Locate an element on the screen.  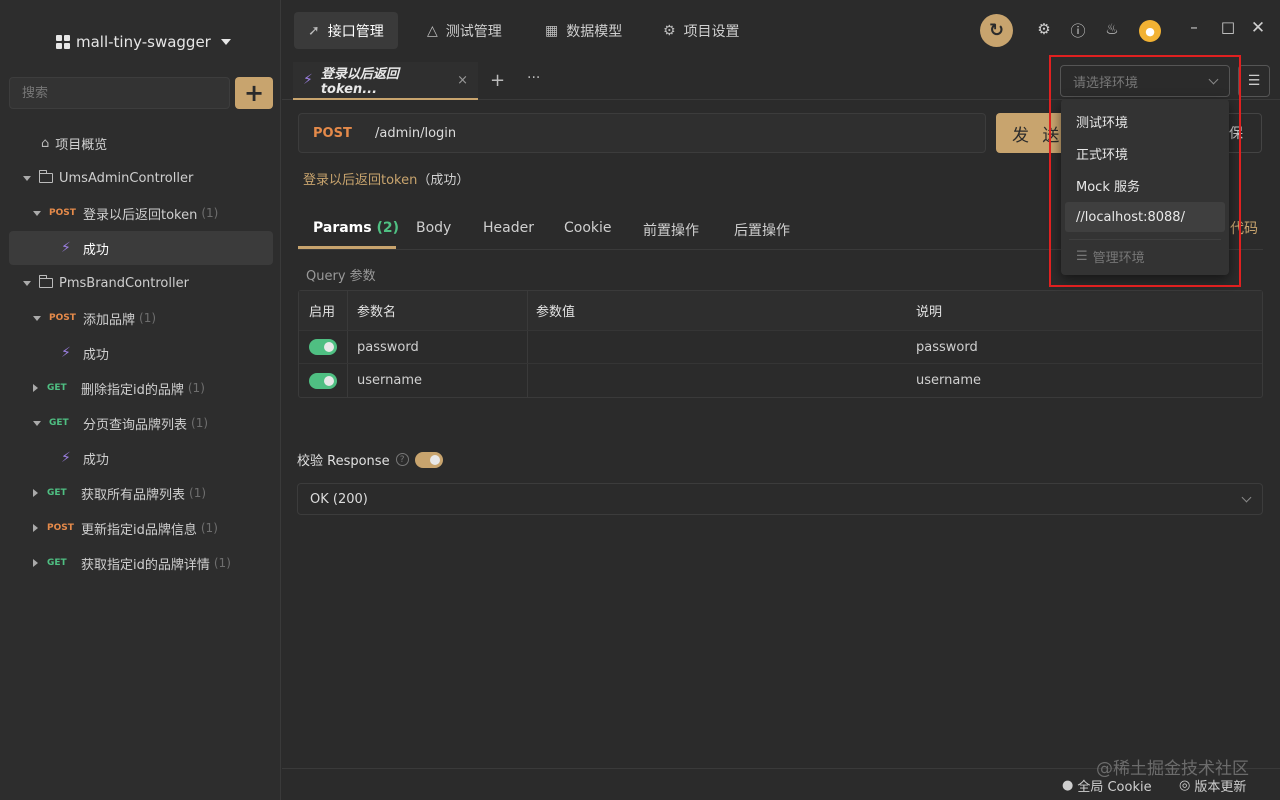
tree-api-item: POST 登录以后返回token (1) is located at coordinates (141, 213).